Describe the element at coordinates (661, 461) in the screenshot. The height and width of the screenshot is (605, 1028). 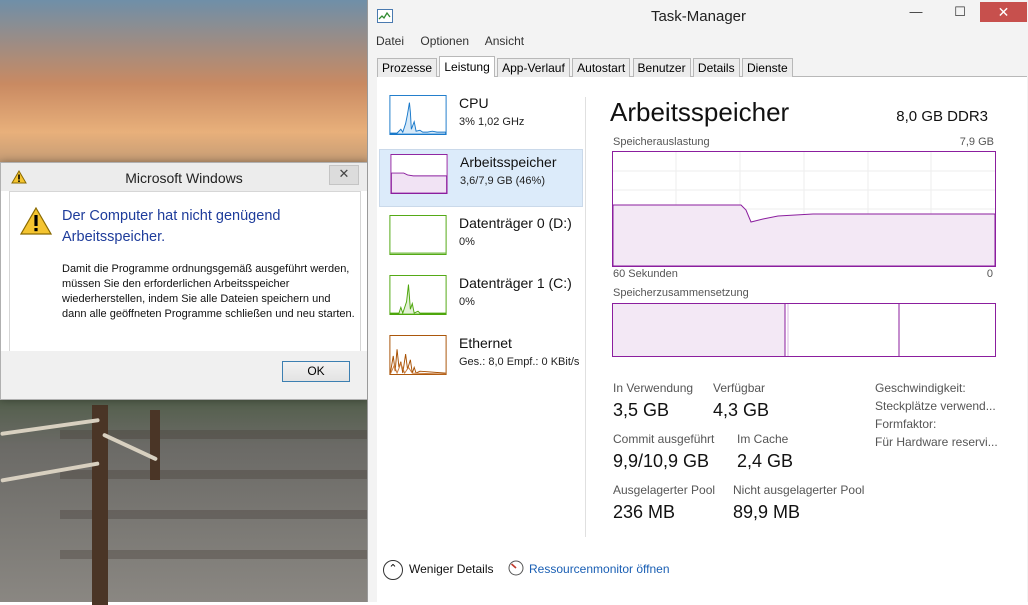
I see `commit-value: 9,9/10,9 GB` at that location.